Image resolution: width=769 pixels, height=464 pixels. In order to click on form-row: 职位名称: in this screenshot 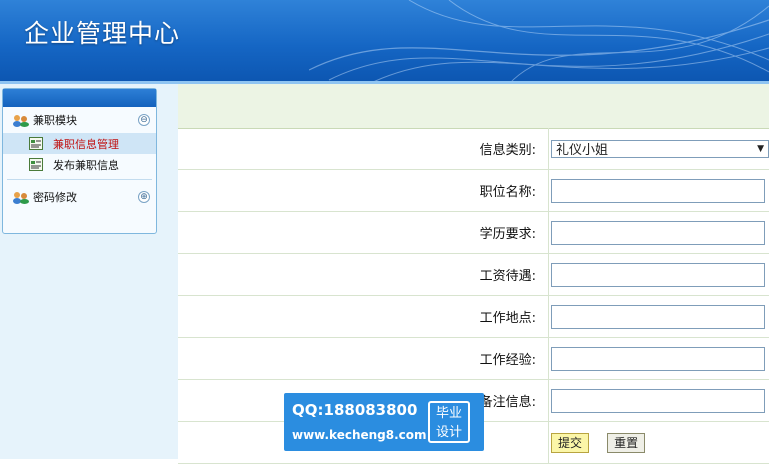, I will do `click(473, 190)`.